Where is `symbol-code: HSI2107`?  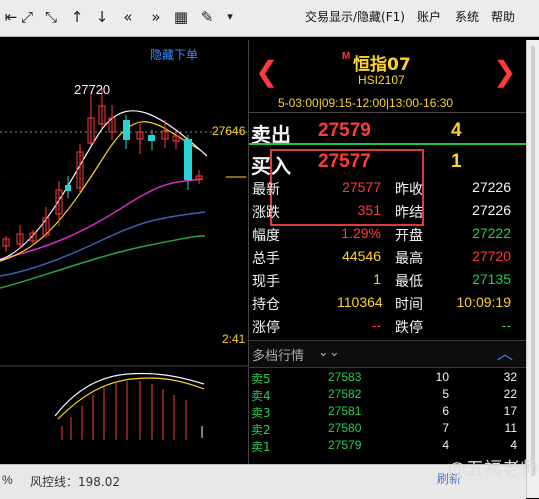 symbol-code: HSI2107 is located at coordinates (381, 80).